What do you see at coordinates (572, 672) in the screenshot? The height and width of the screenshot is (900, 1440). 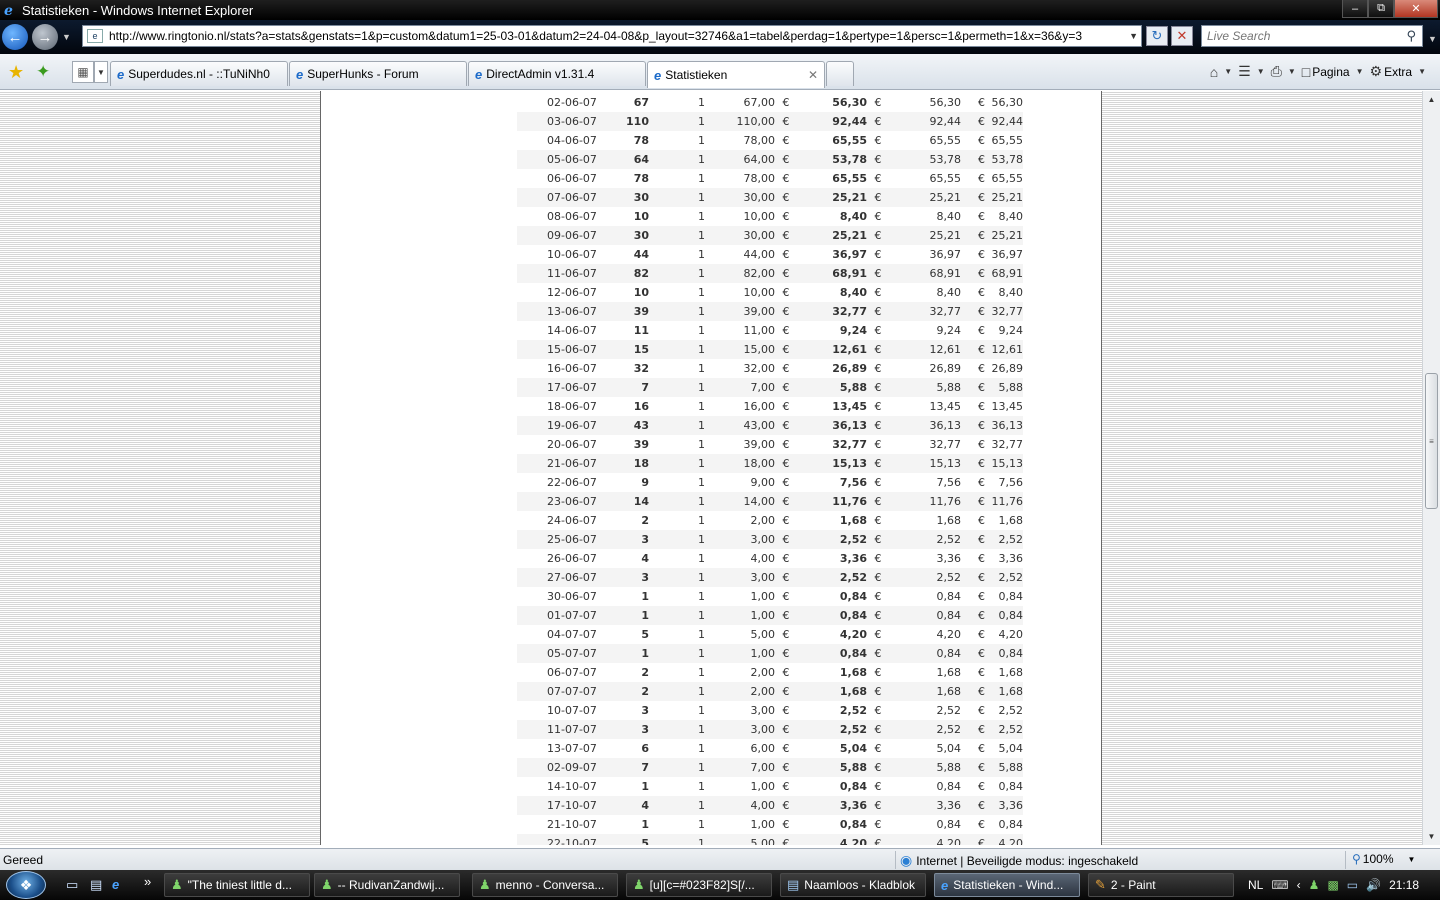 I see `row-date: 06-07-07` at bounding box center [572, 672].